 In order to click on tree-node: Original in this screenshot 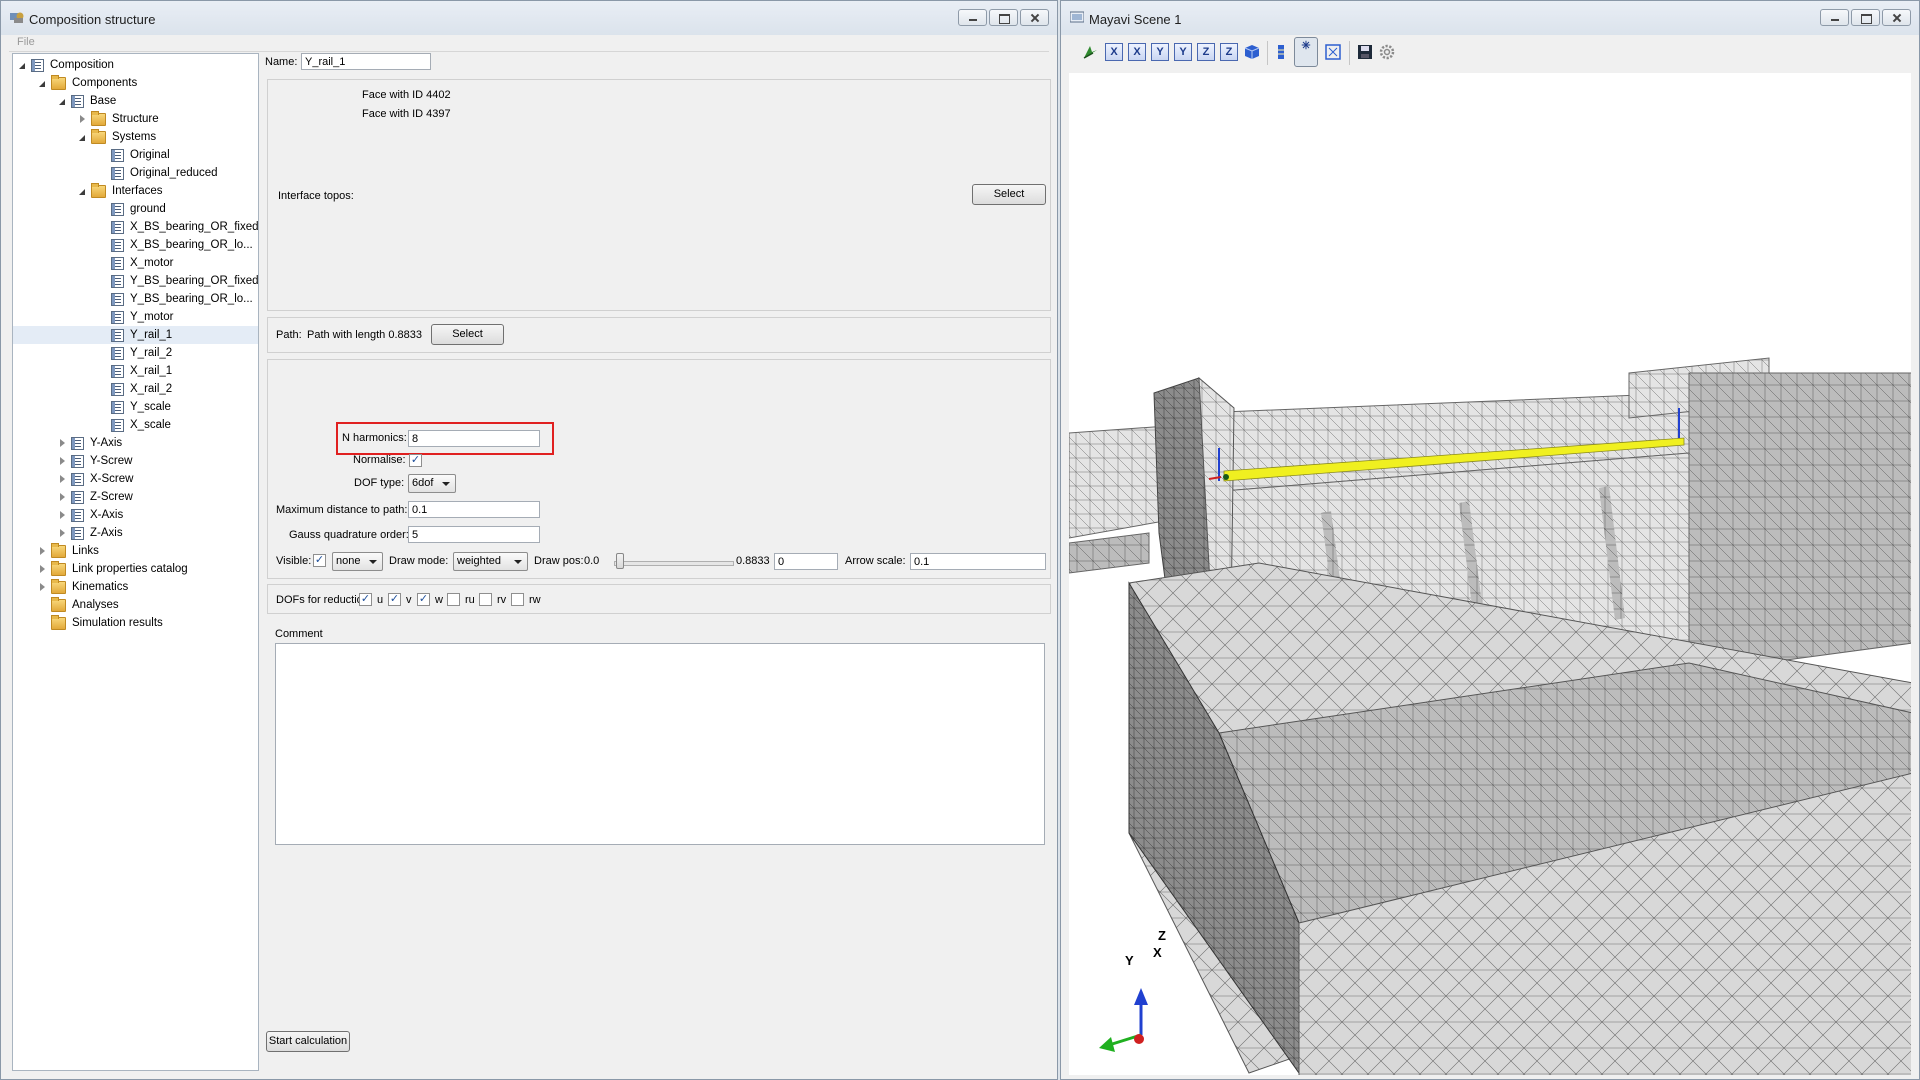, I will do `click(133, 155)`.